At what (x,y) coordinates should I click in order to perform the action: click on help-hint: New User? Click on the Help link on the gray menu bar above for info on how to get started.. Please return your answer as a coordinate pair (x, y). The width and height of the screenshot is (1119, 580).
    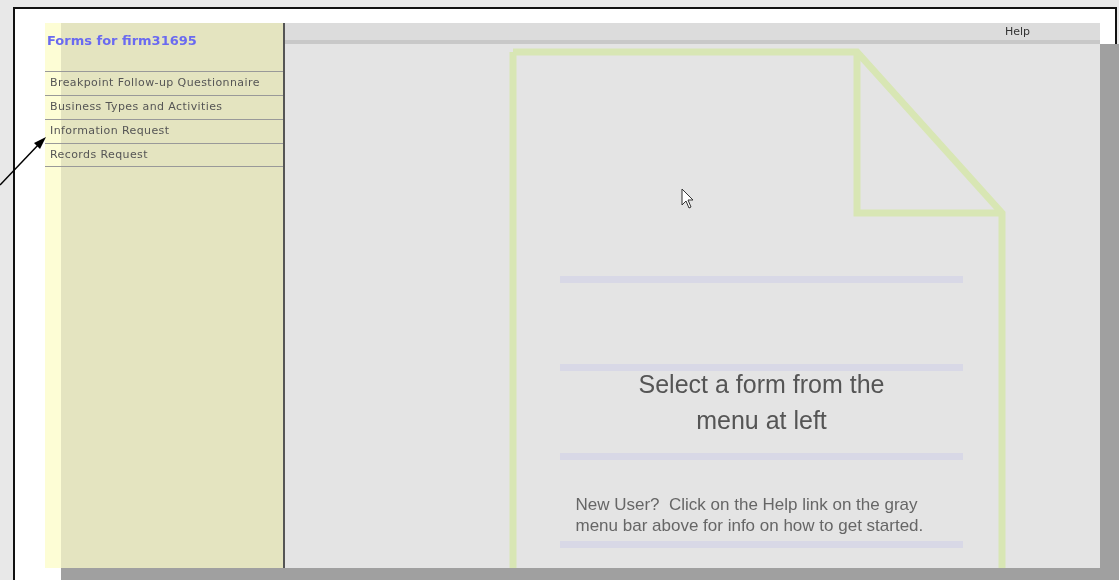
    Looking at the image, I should click on (750, 515).